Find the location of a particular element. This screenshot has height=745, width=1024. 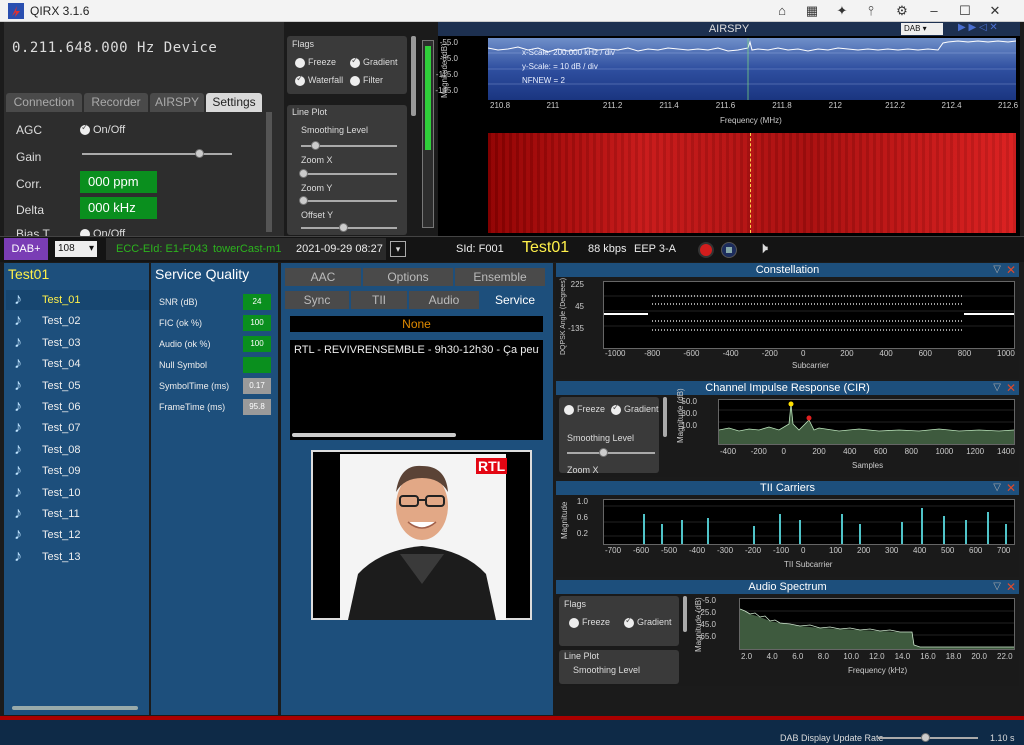

cir-scrollbar is located at coordinates (665, 417).